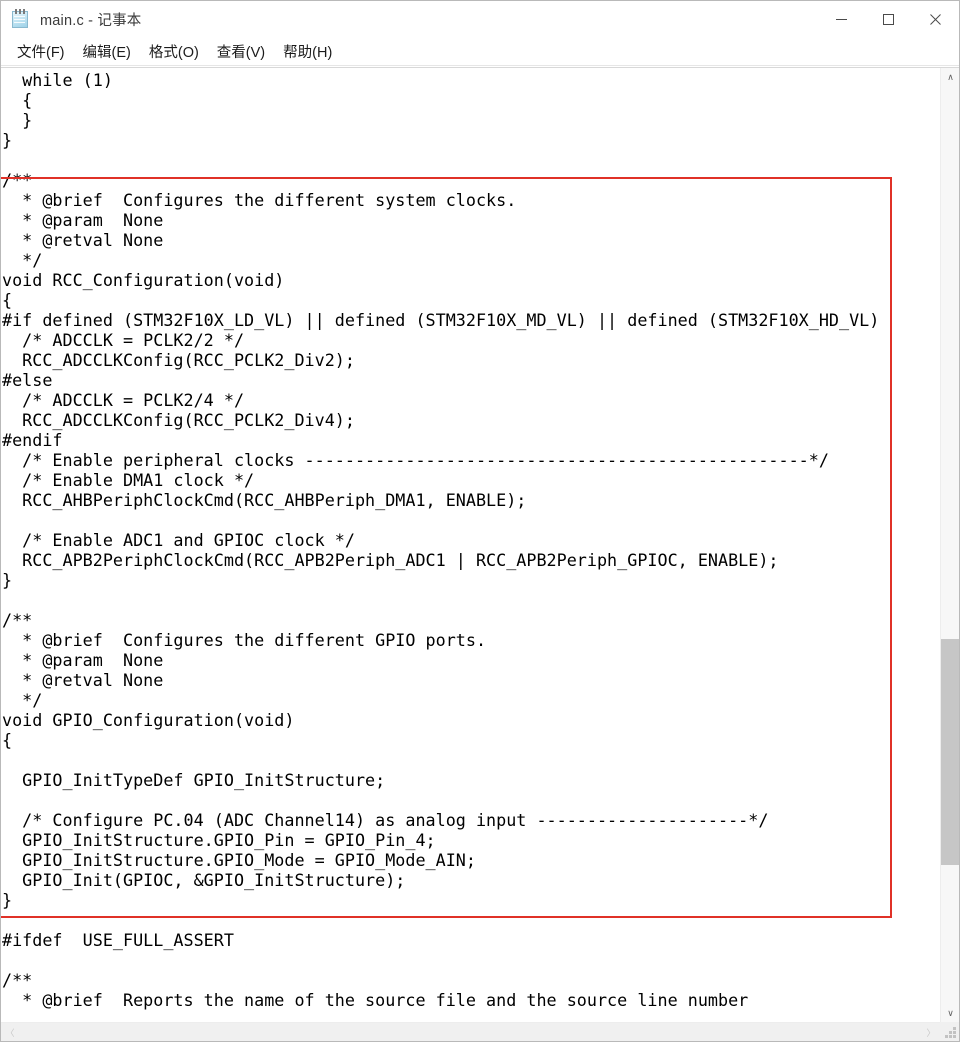  What do you see at coordinates (91, 21) in the screenshot?
I see `window-title: main.c - 记事本` at bounding box center [91, 21].